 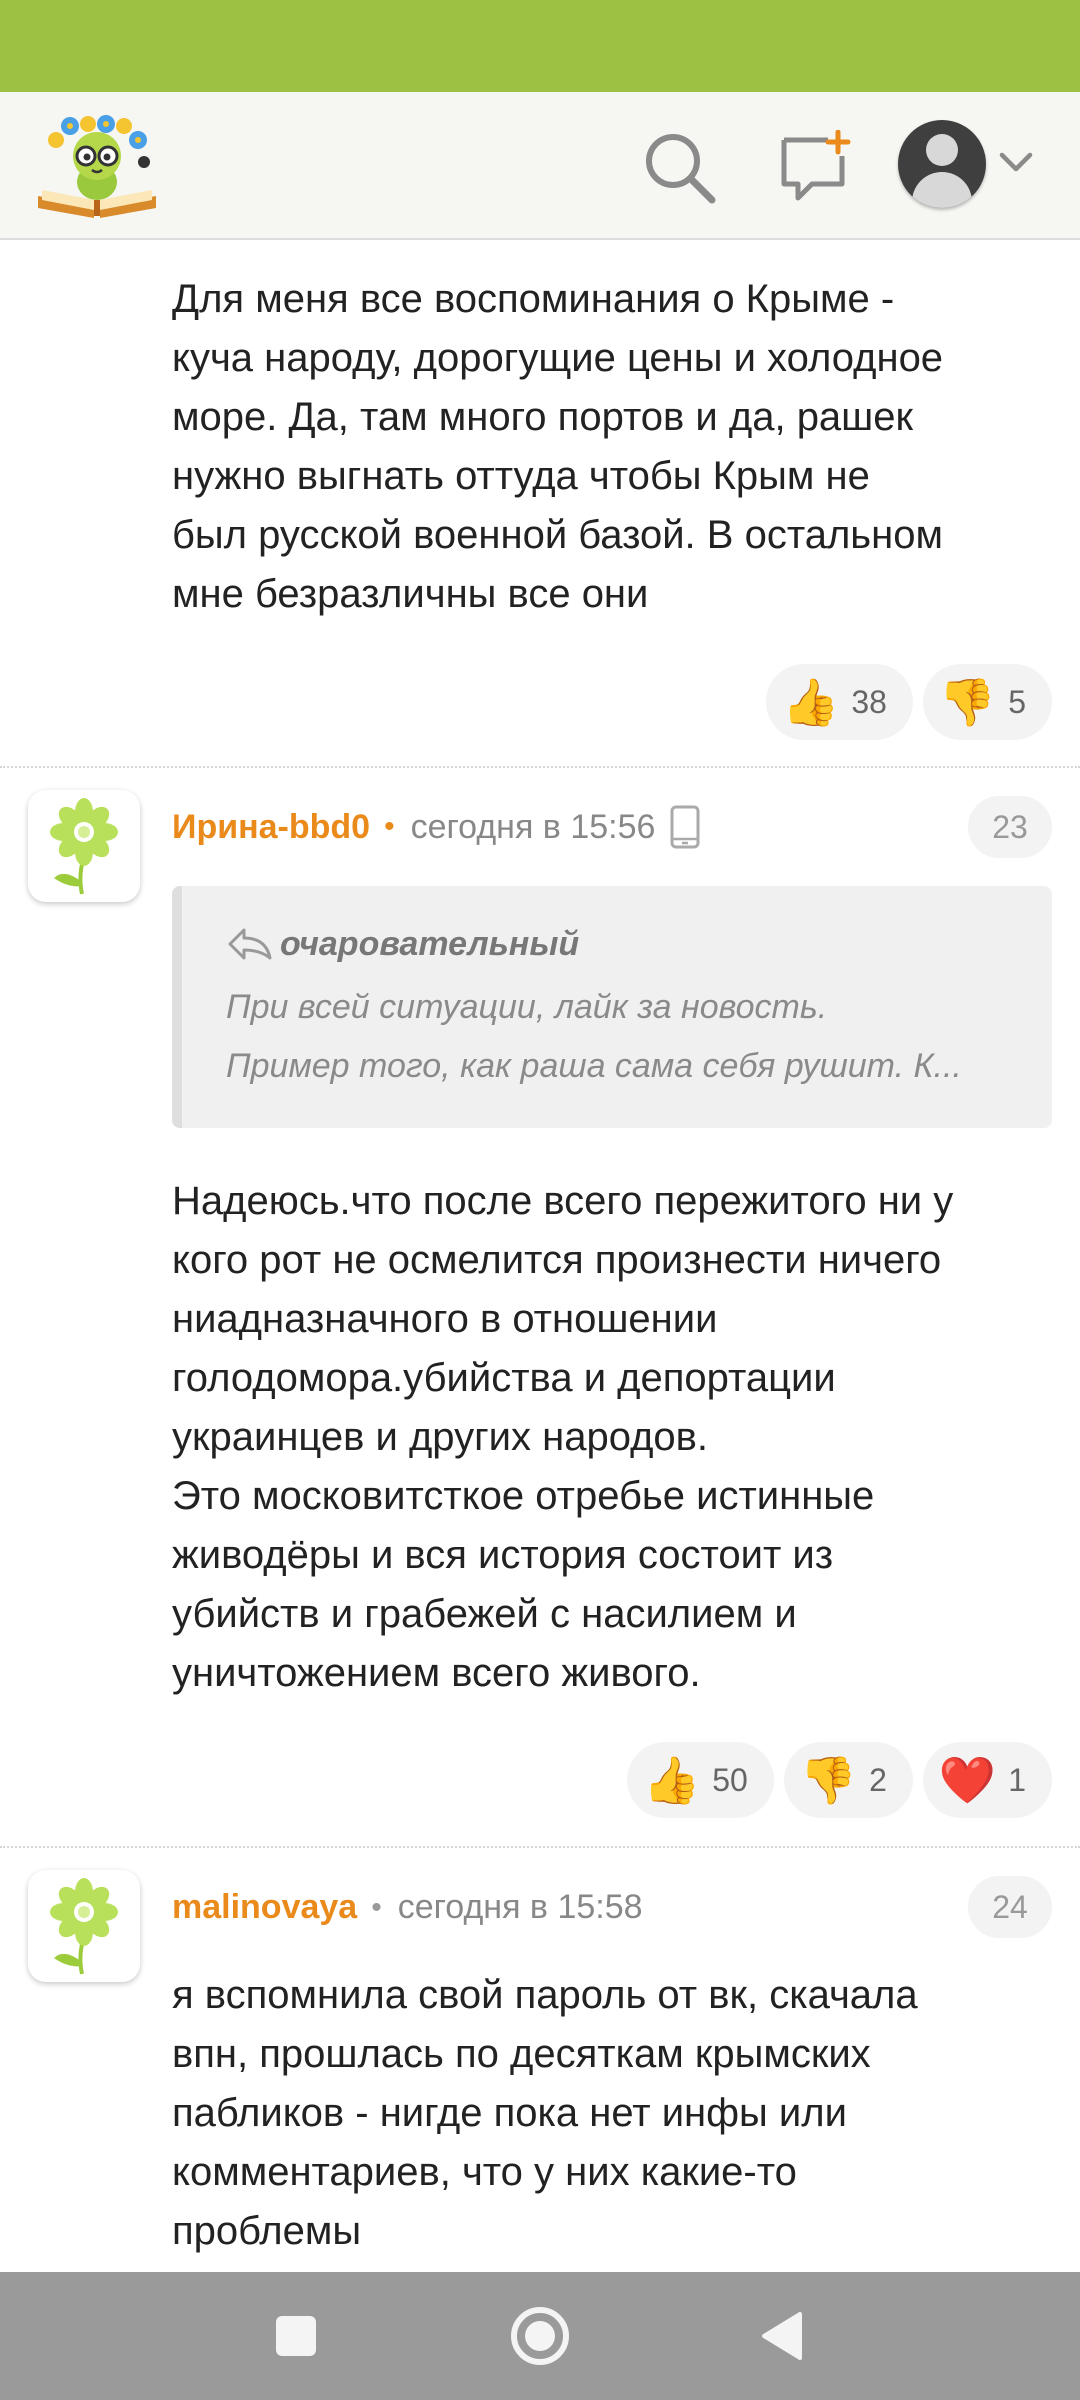 I want to click on comment-time: сегодня в 15:56, so click(x=533, y=827).